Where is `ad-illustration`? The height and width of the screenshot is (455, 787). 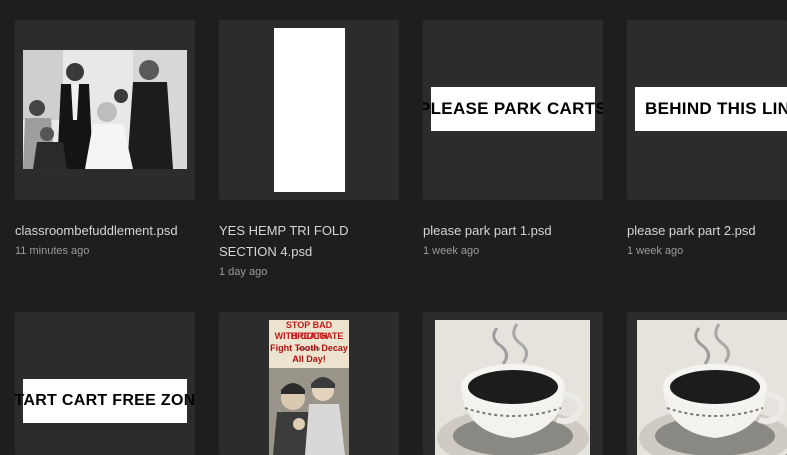 ad-illustration is located at coordinates (309, 411).